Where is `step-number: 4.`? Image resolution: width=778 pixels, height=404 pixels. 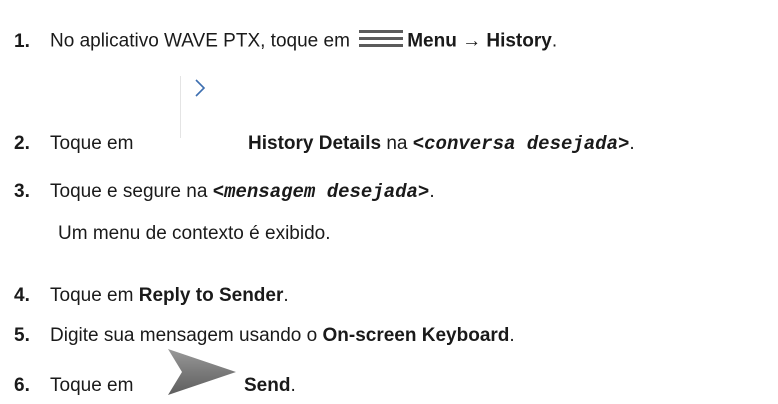 step-number: 4. is located at coordinates (22, 295).